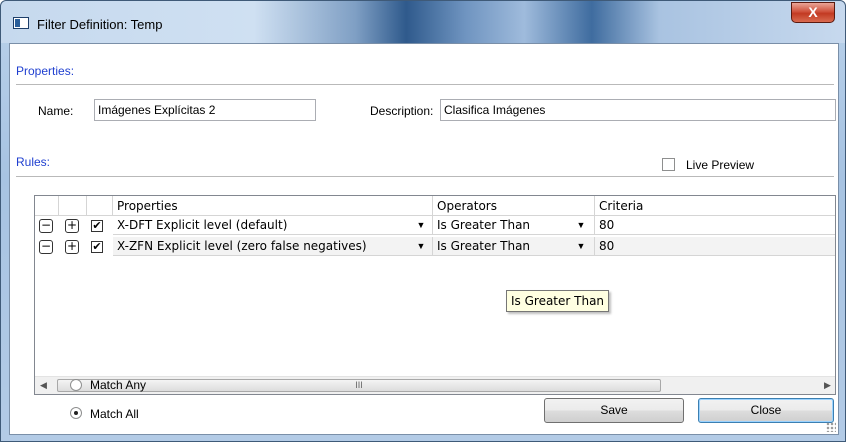 The height and width of the screenshot is (442, 846). I want to click on grid-header-operators: Operators, so click(514, 206).